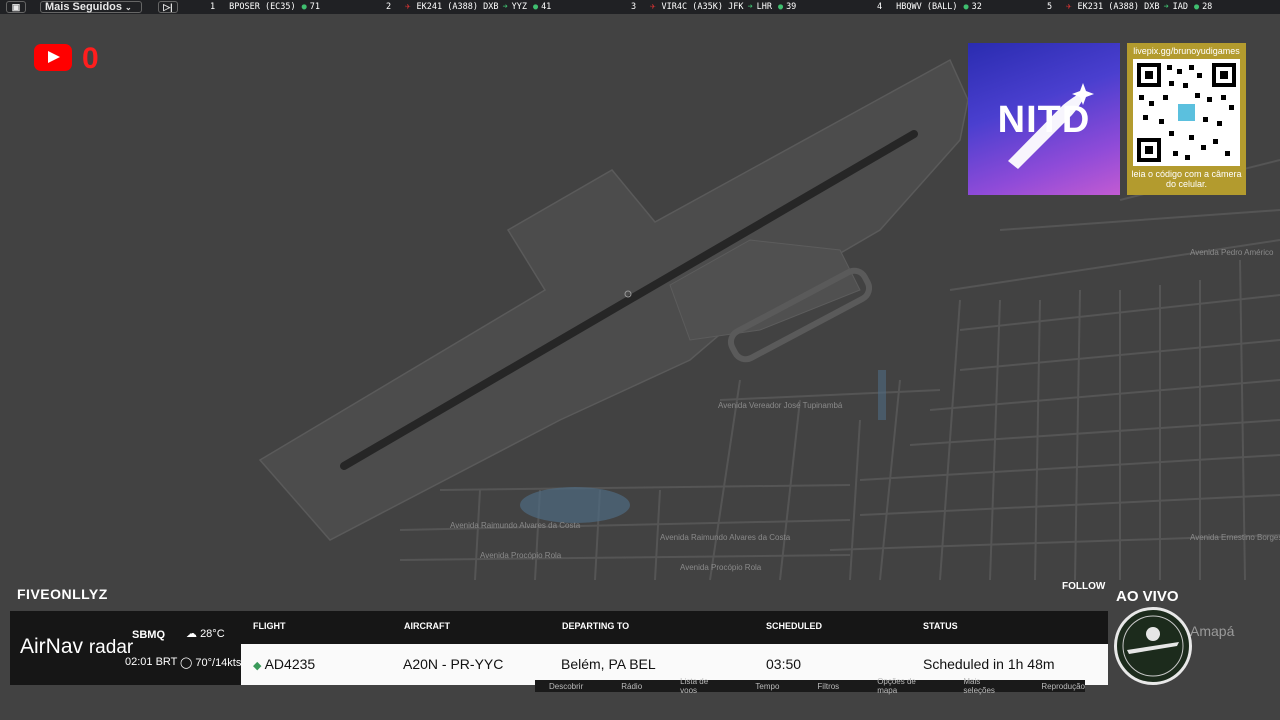 This screenshot has width=1280, height=720. Describe the element at coordinates (453, 664) in the screenshot. I see `aircraft-cell: A20N - PR-YYC` at that location.